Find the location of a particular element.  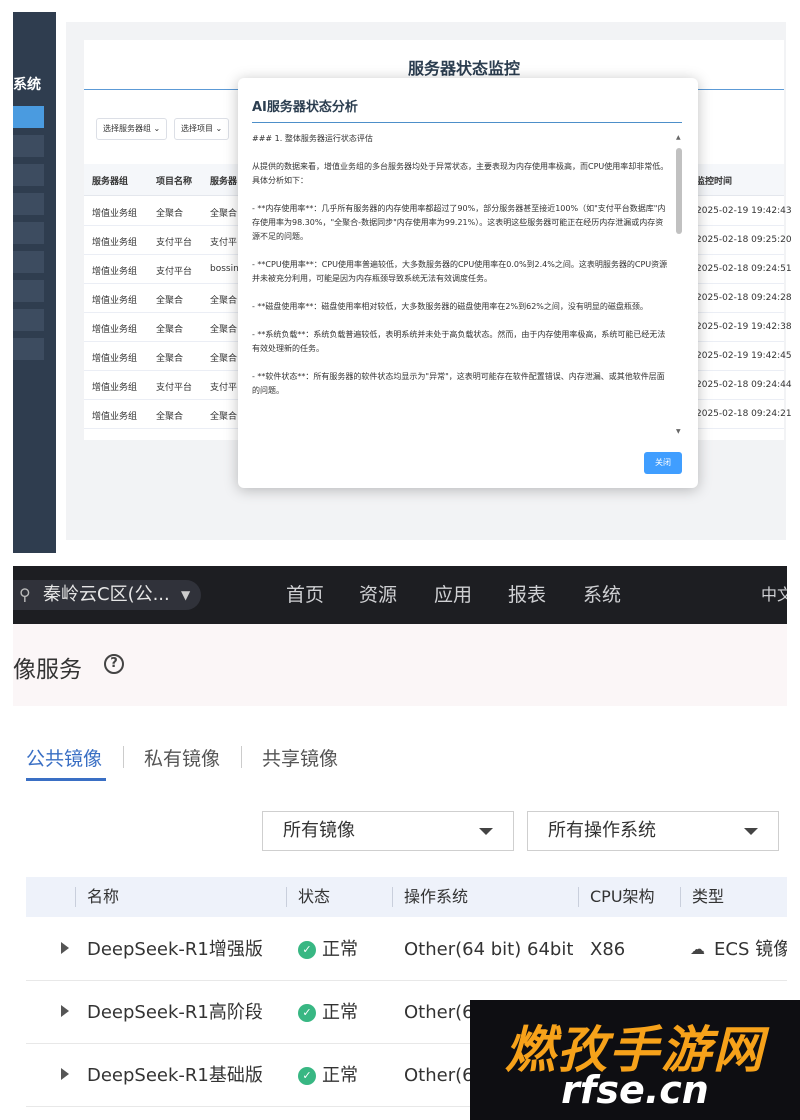

column-header-server: 服务器 is located at coordinates (224, 182).